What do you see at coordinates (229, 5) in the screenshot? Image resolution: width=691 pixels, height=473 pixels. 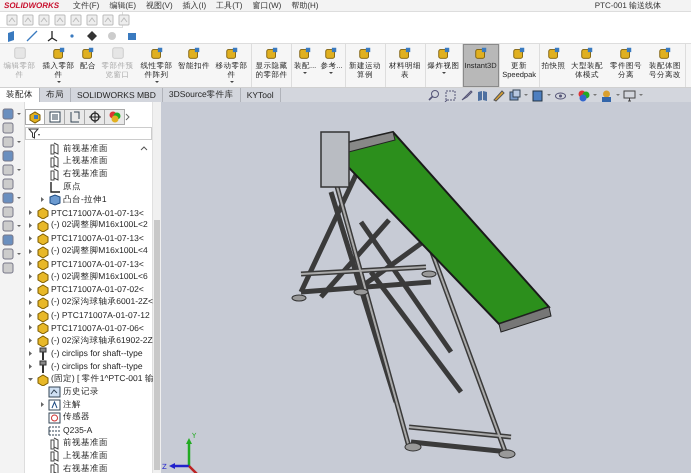 I see `menu-item: 工具(T)` at bounding box center [229, 5].